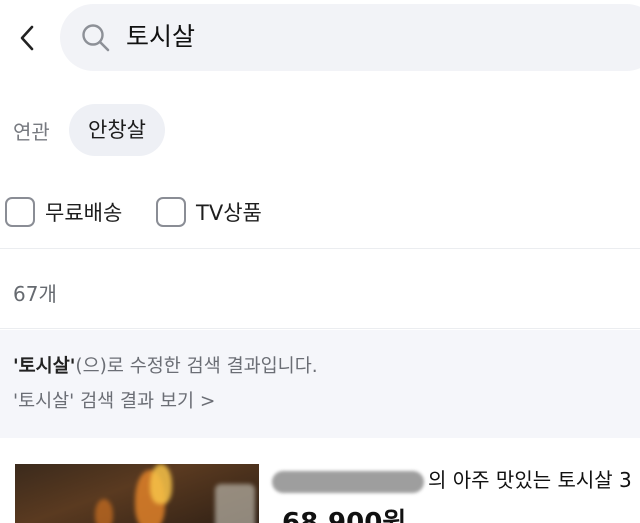 This screenshot has width=640, height=523. Describe the element at coordinates (161, 36) in the screenshot. I see `search-query-text: 토시살` at that location.